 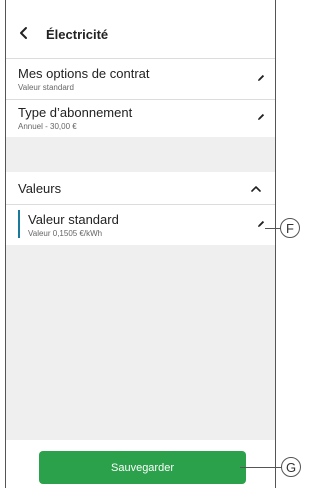 I want to click on subscription-type-title: Type d’abonnement, so click(x=75, y=112).